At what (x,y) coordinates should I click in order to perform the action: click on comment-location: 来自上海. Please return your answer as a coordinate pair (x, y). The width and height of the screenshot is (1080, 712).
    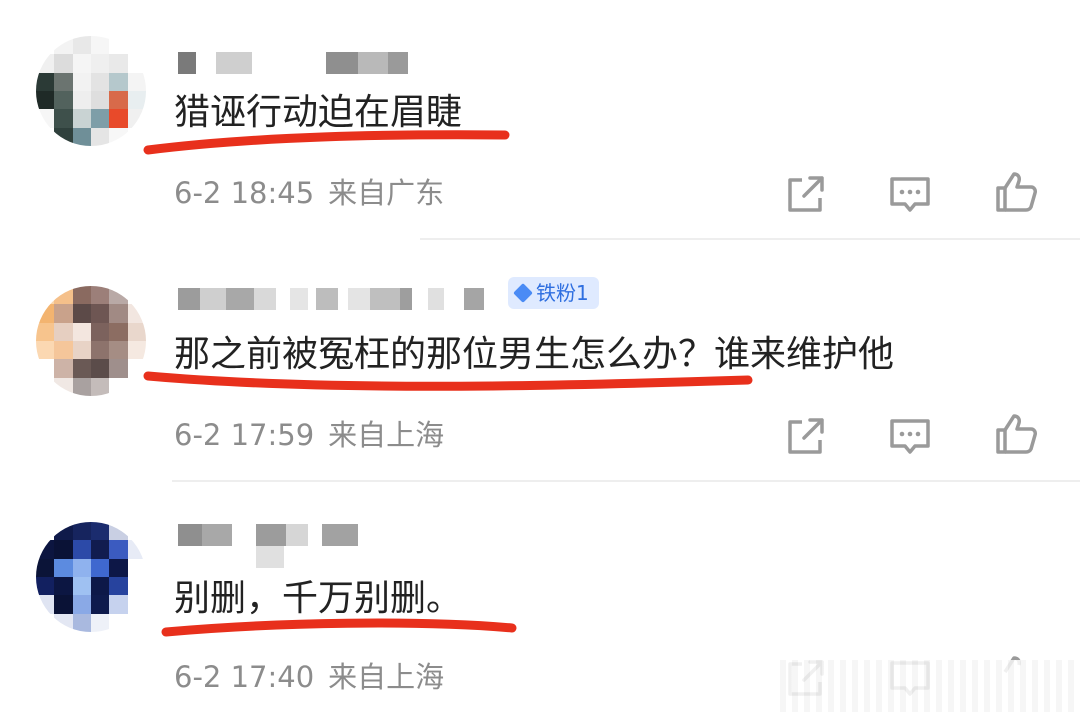
    Looking at the image, I should click on (386, 677).